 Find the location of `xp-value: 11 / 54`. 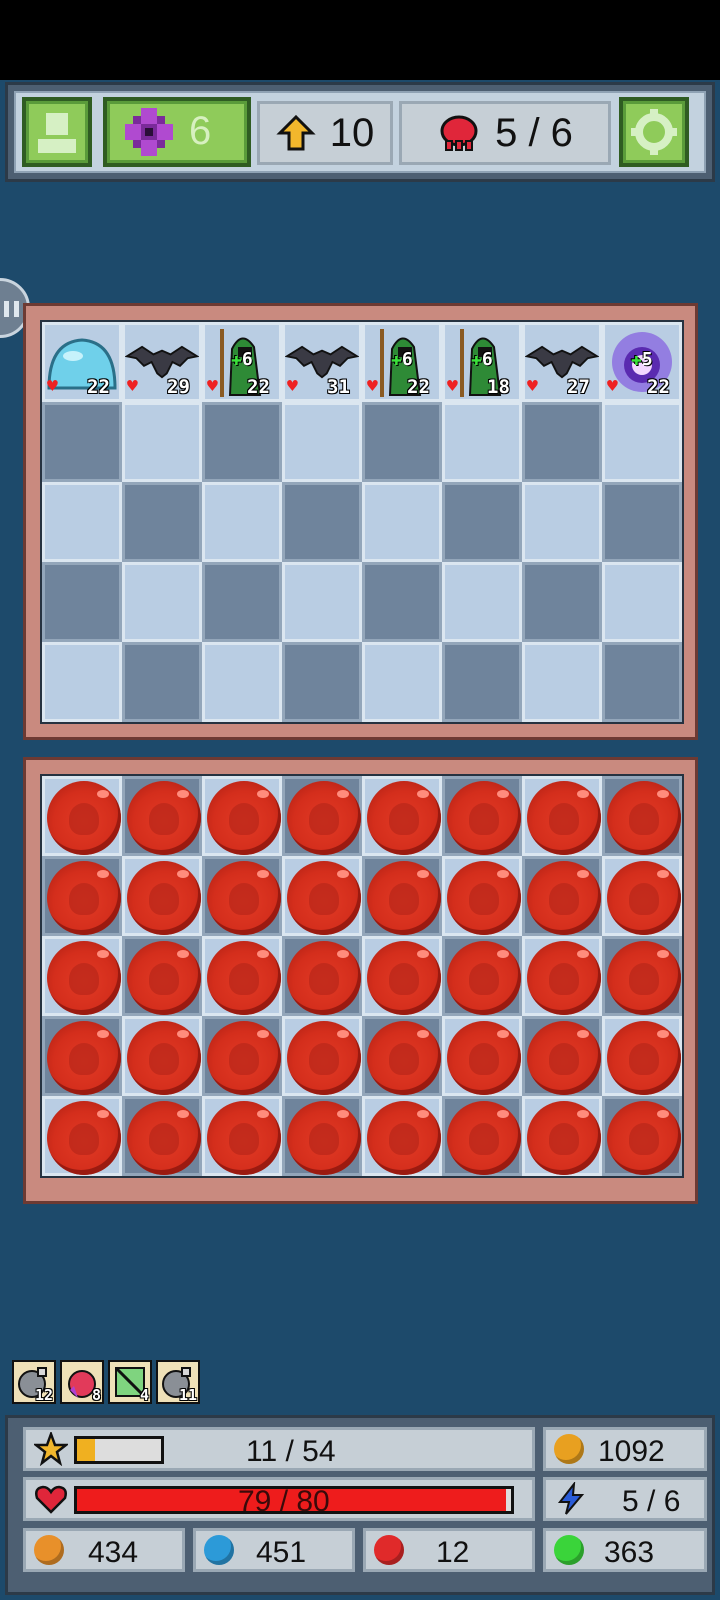

xp-value: 11 / 54 is located at coordinates (291, 1451).